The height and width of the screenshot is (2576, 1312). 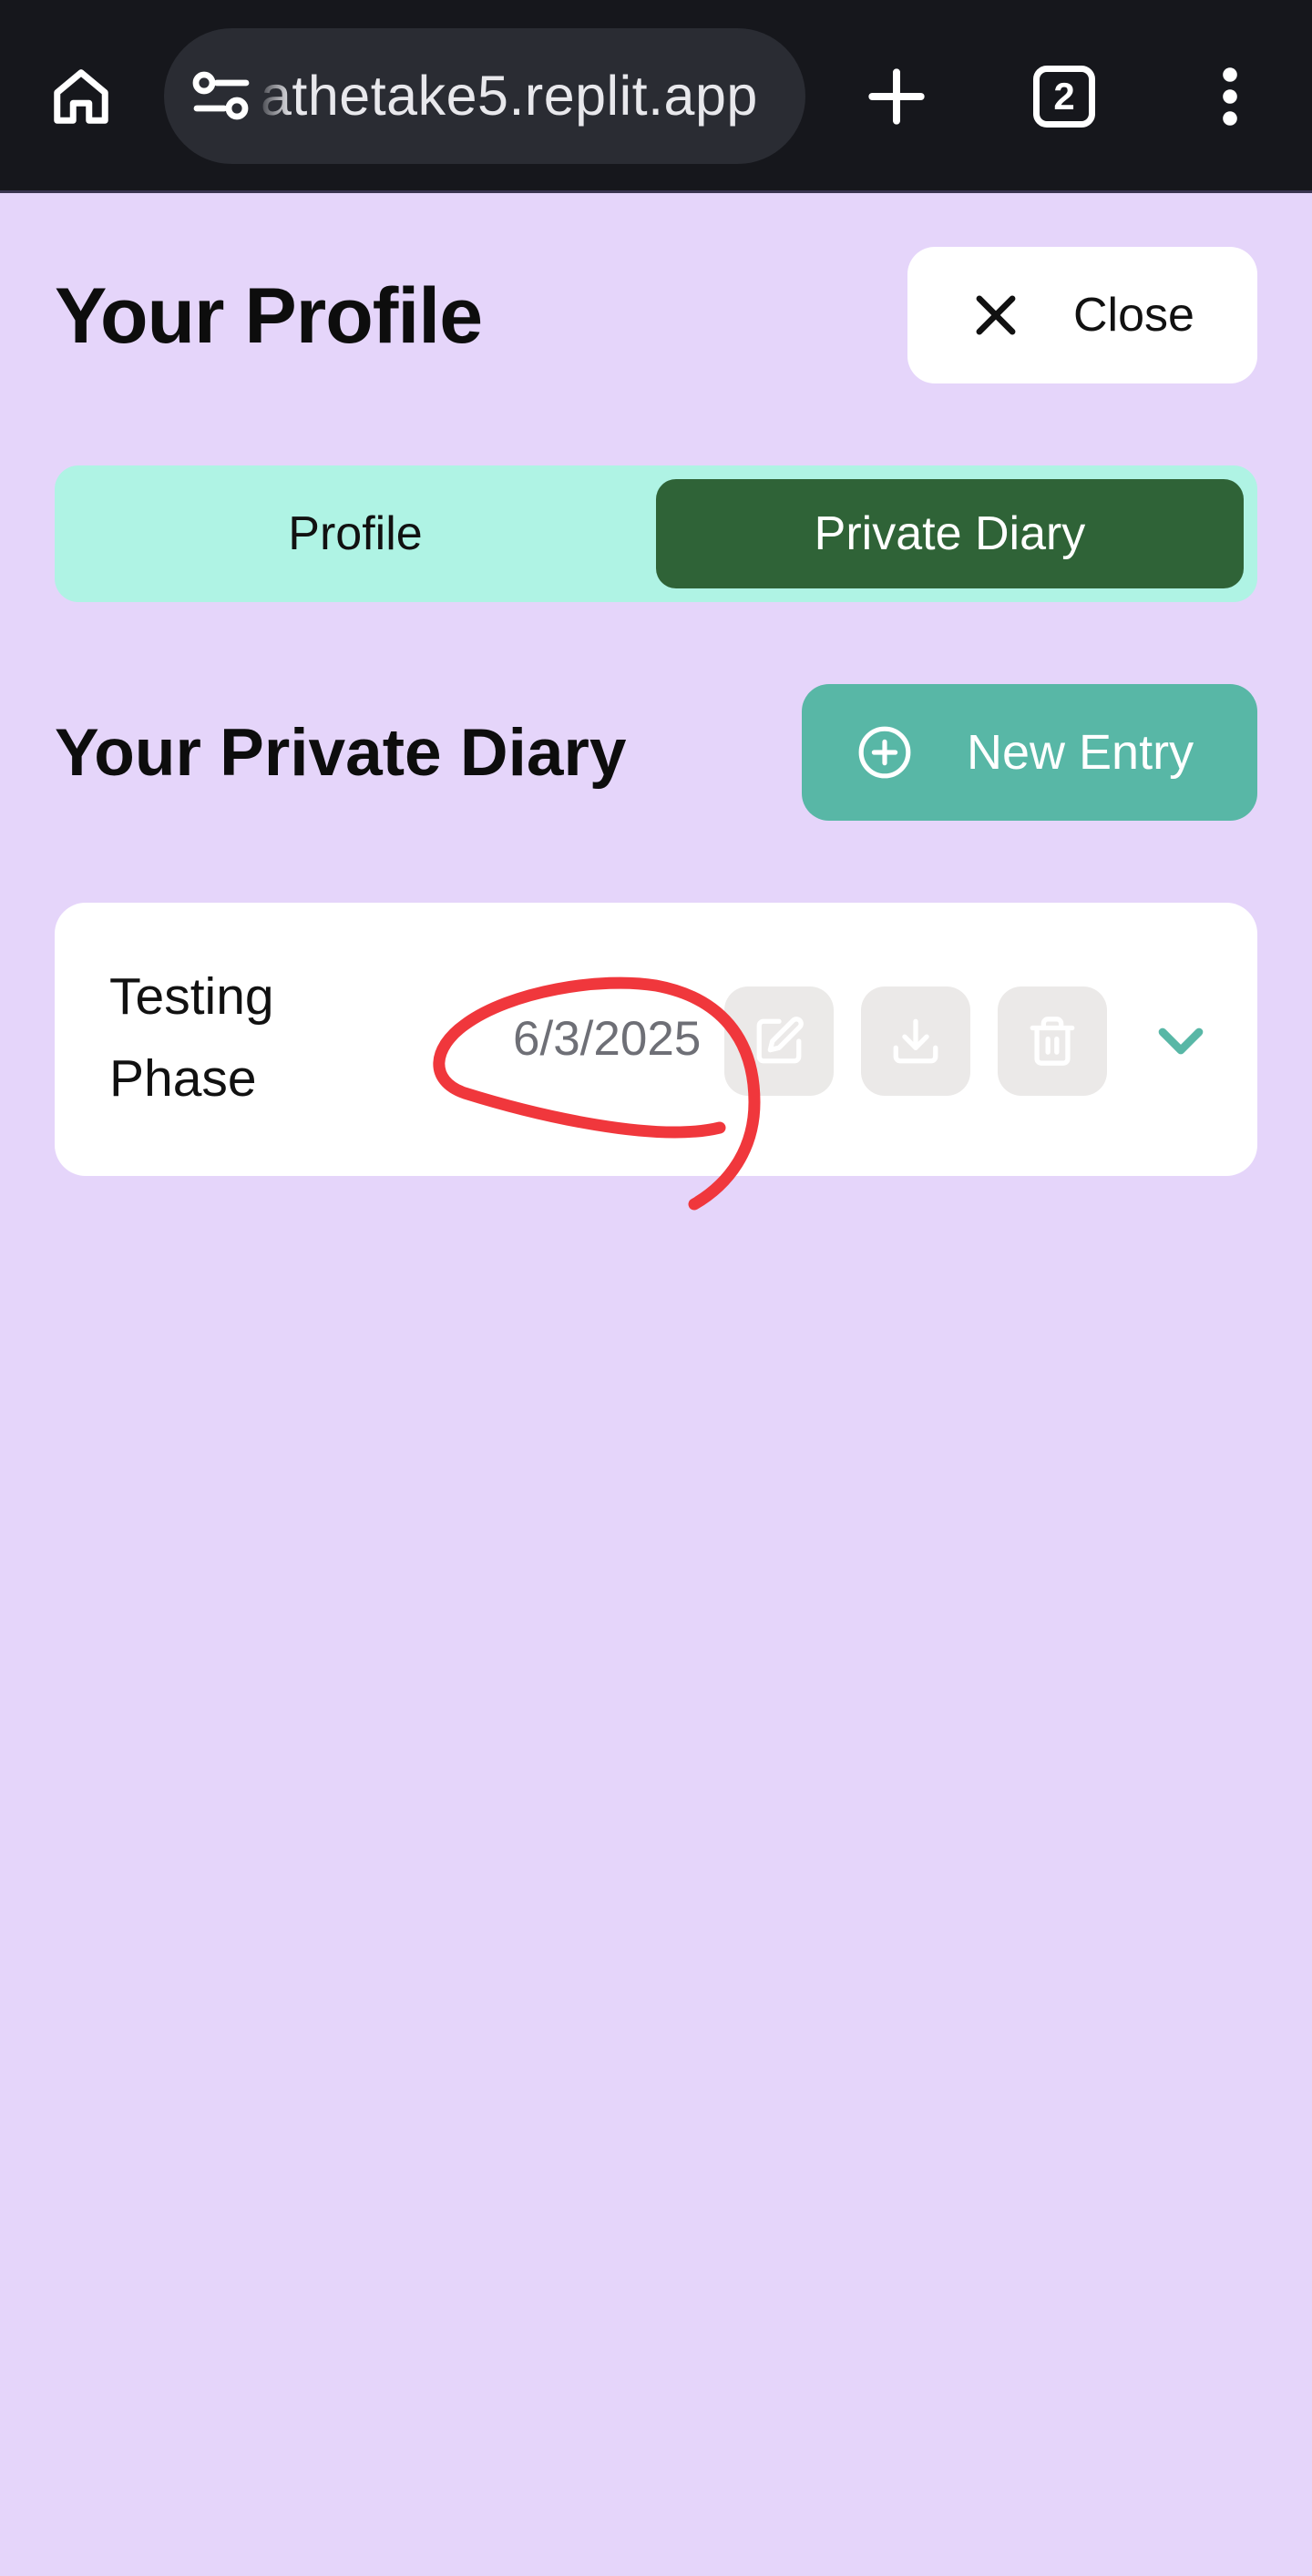 I want to click on tune-icon, so click(x=221, y=95).